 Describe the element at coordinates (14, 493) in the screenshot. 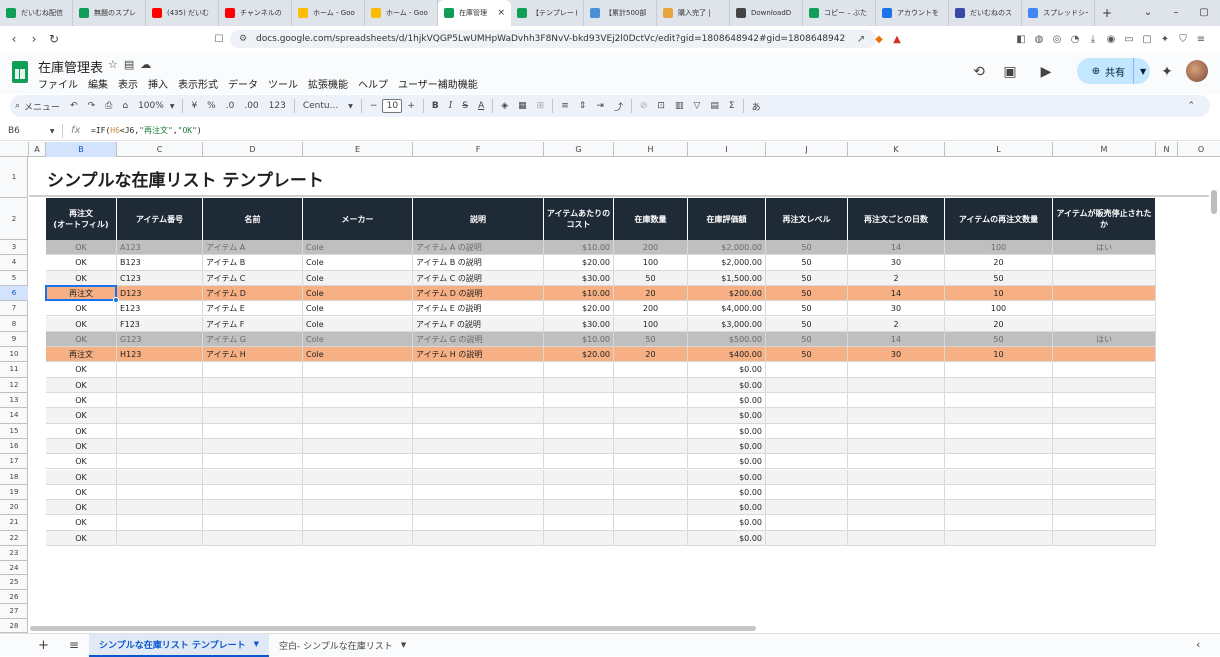

I see `row-header: 19` at that location.